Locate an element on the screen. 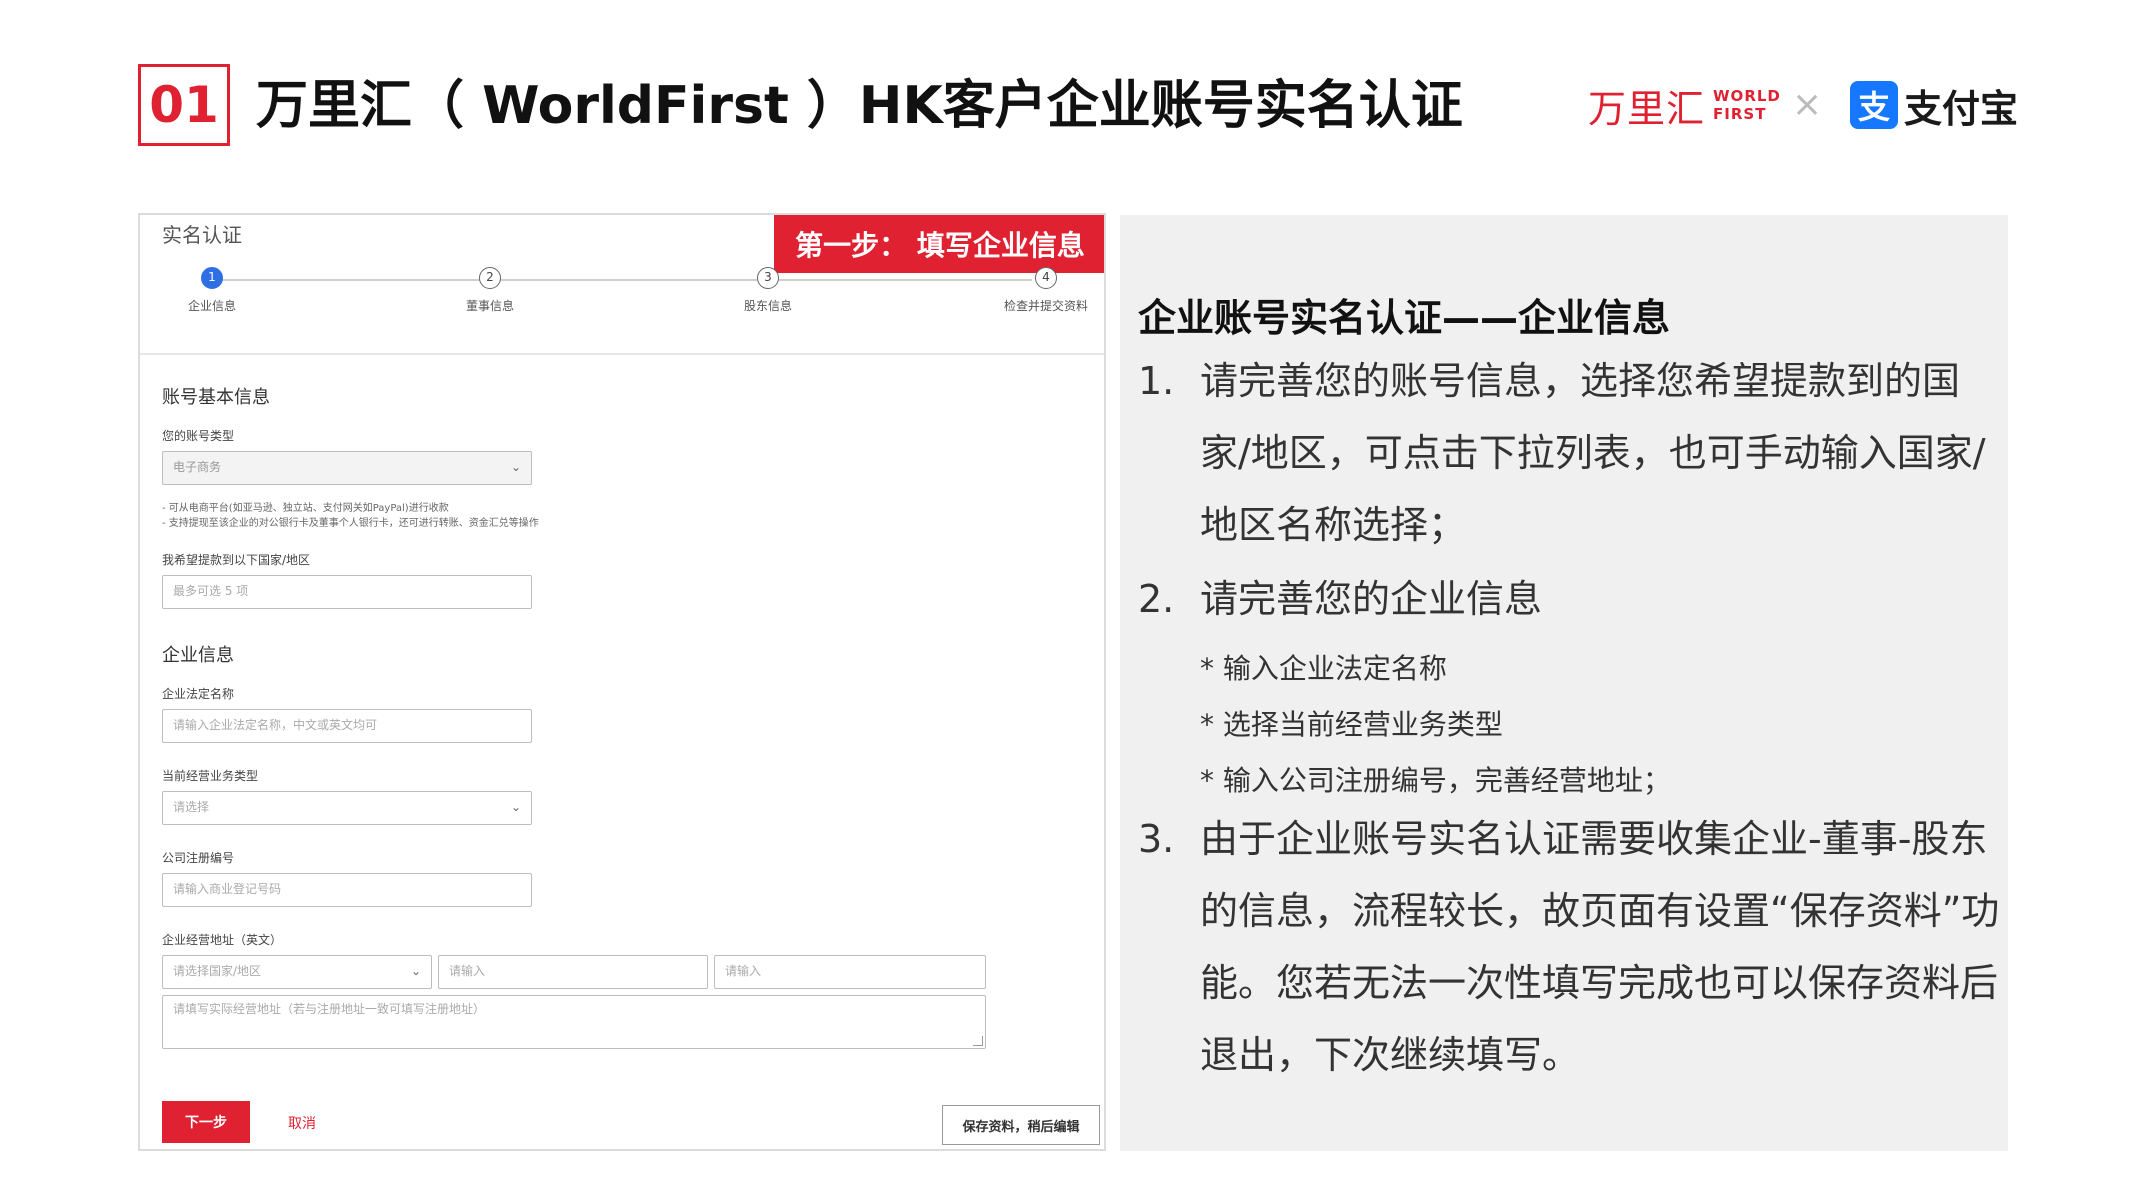  step-3-label: 股东信息 is located at coordinates (767, 306).